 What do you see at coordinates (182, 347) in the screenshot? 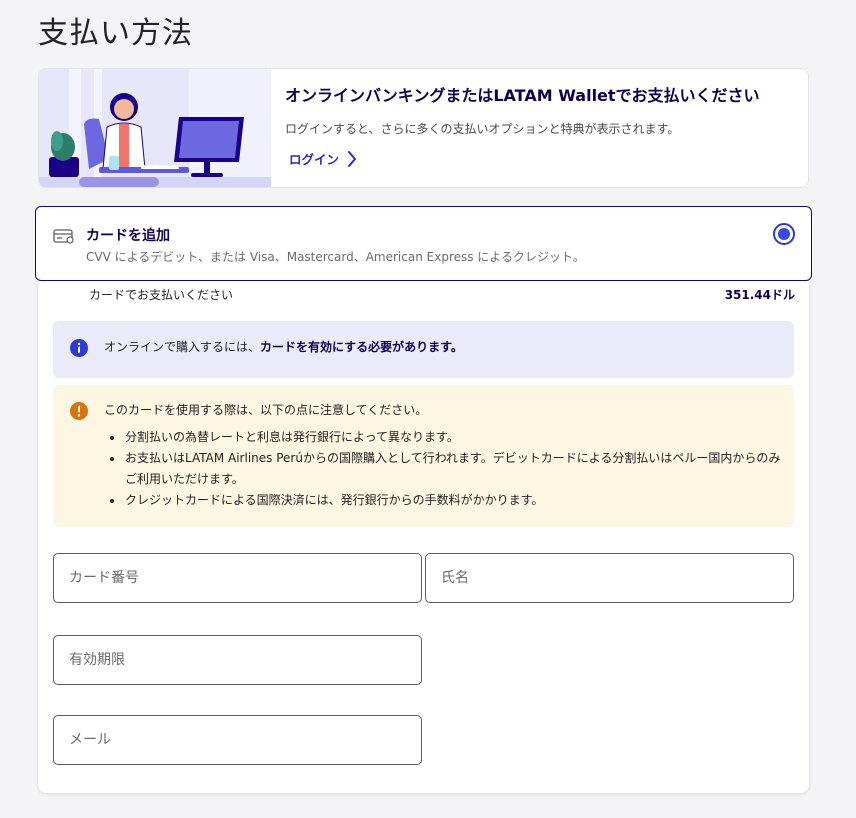
I see `info-text-plain: オンラインで購入するには、` at bounding box center [182, 347].